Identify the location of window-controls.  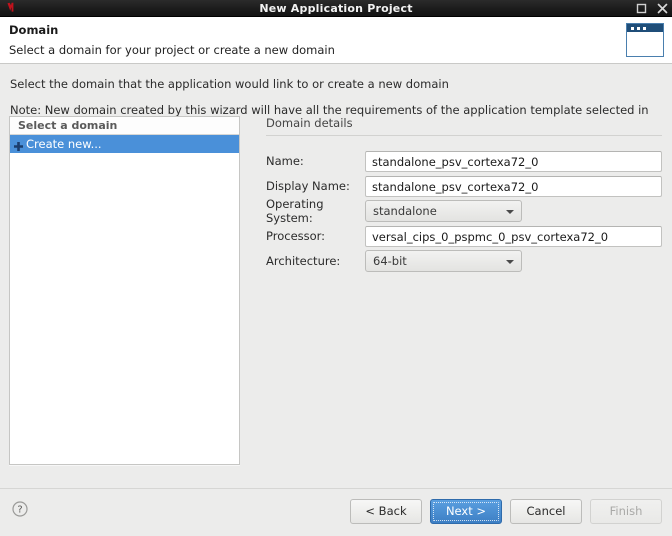
(652, 8).